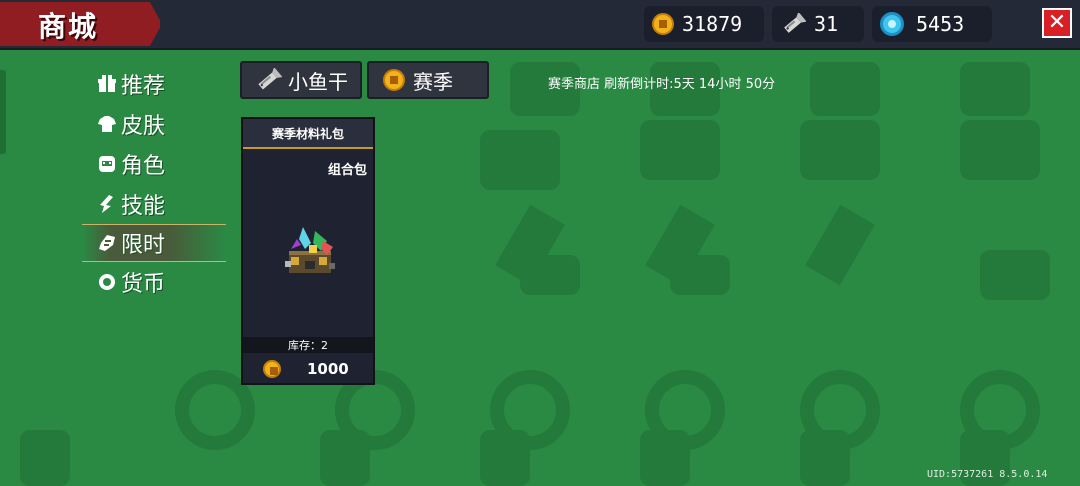 Image resolution: width=1080 pixels, height=486 pixels. Describe the element at coordinates (107, 164) in the screenshot. I see `character-icon` at that location.